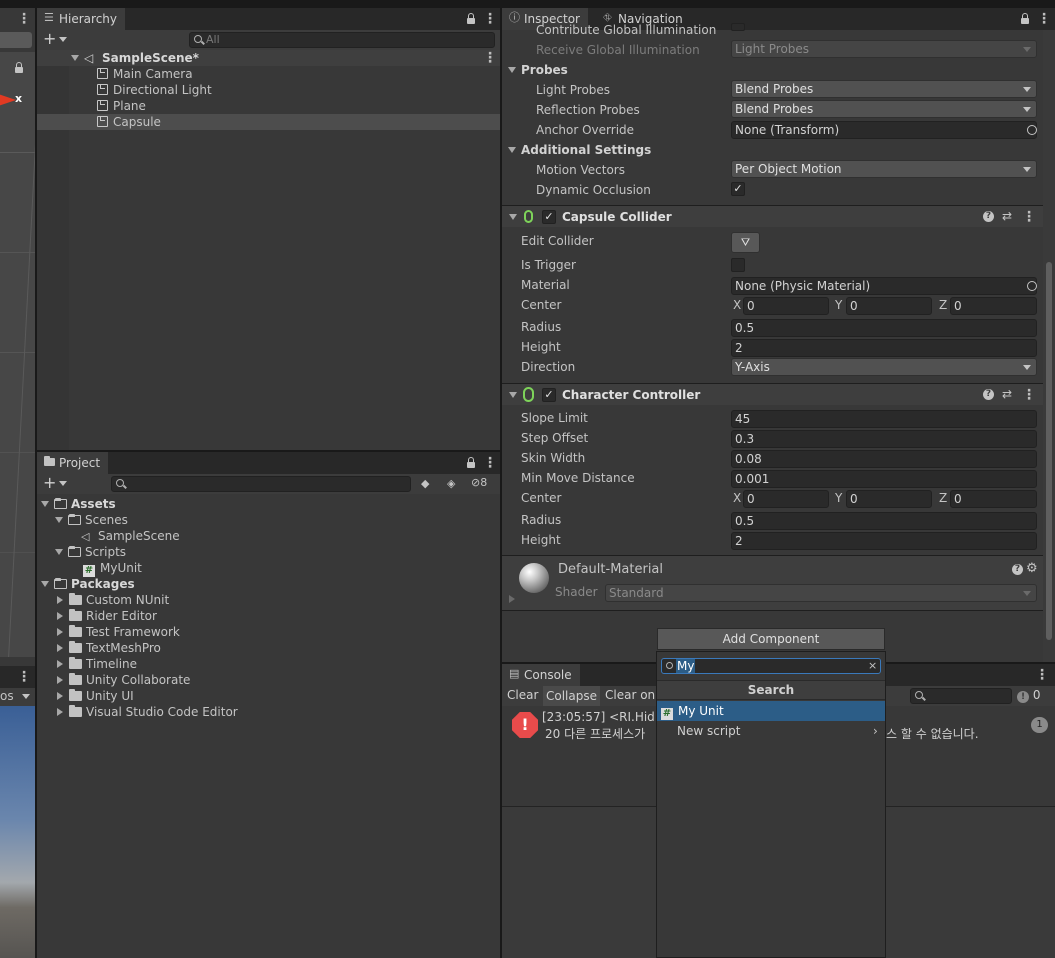 This screenshot has height=958, width=1055. What do you see at coordinates (121, 106) in the screenshot?
I see `hierarchy-item: Plane` at bounding box center [121, 106].